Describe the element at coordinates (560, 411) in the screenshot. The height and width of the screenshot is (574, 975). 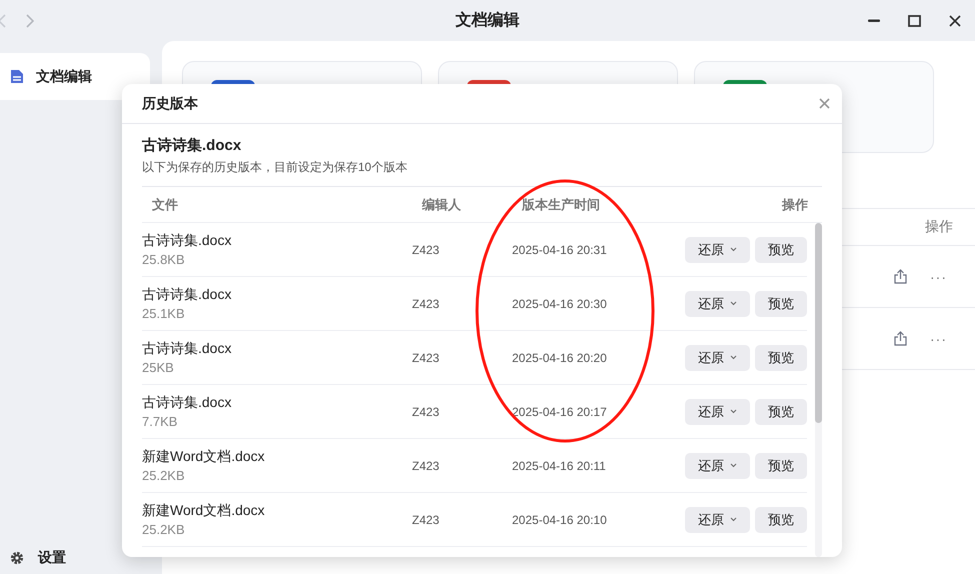
I see `time-cell-text: 2025-04-16 20:17` at that location.